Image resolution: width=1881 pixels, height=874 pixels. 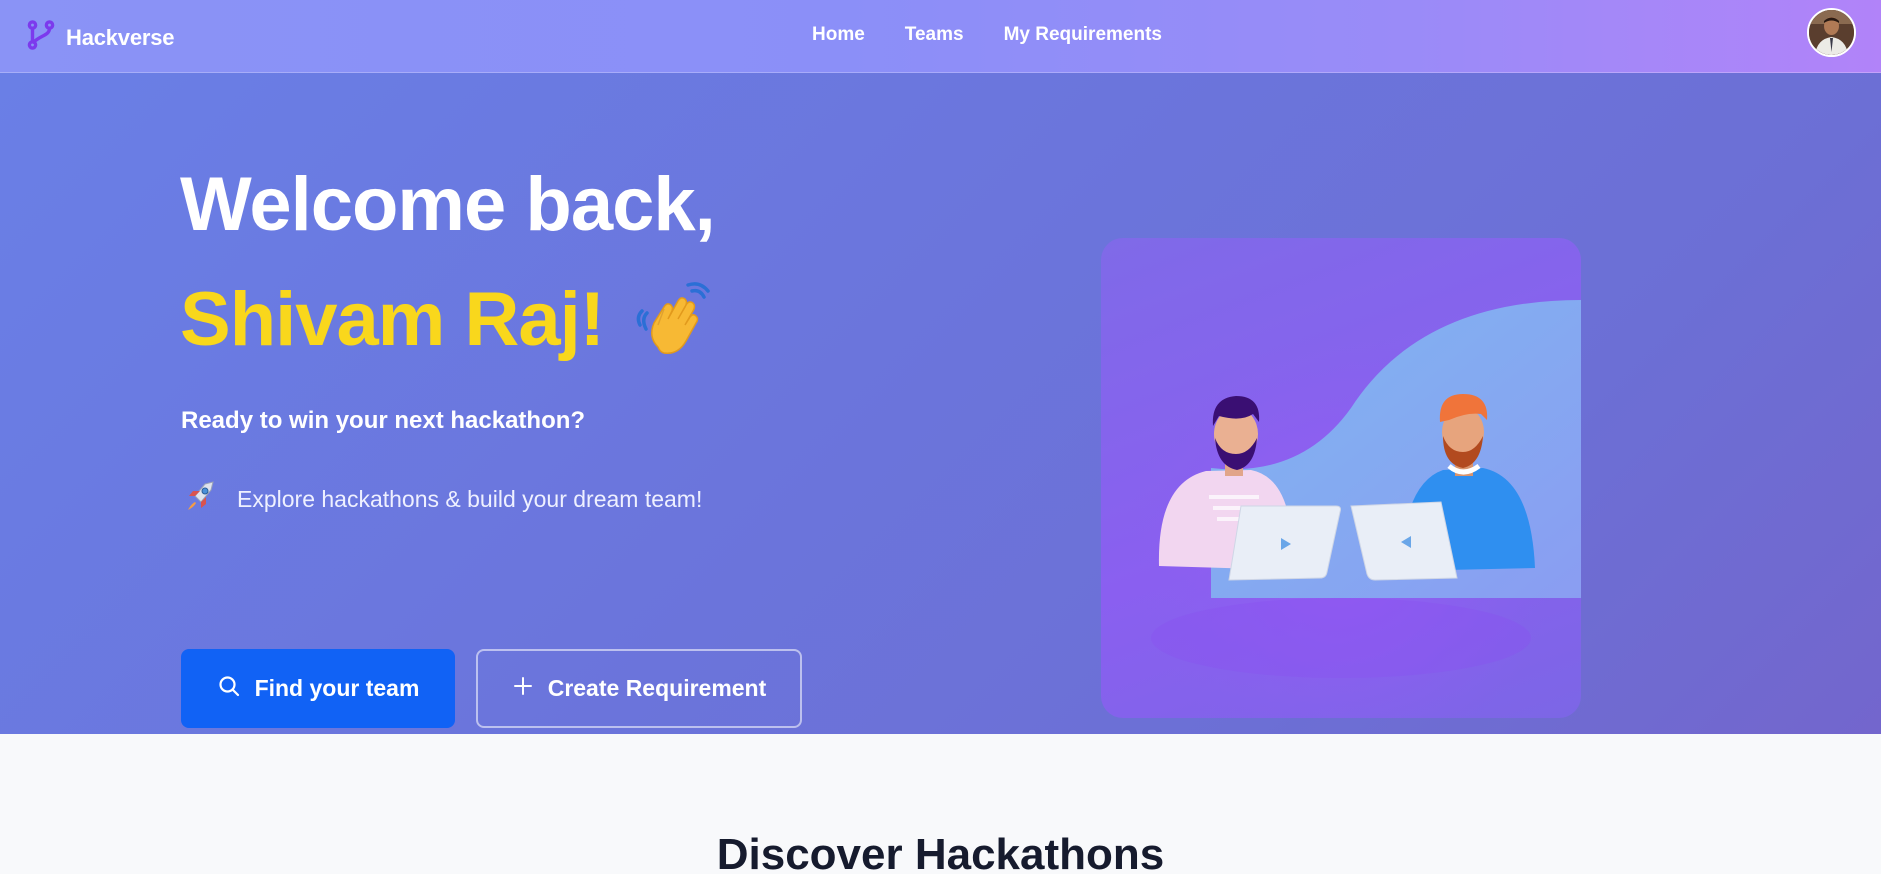 I want to click on brand-name: Hackverse, so click(x=120, y=37).